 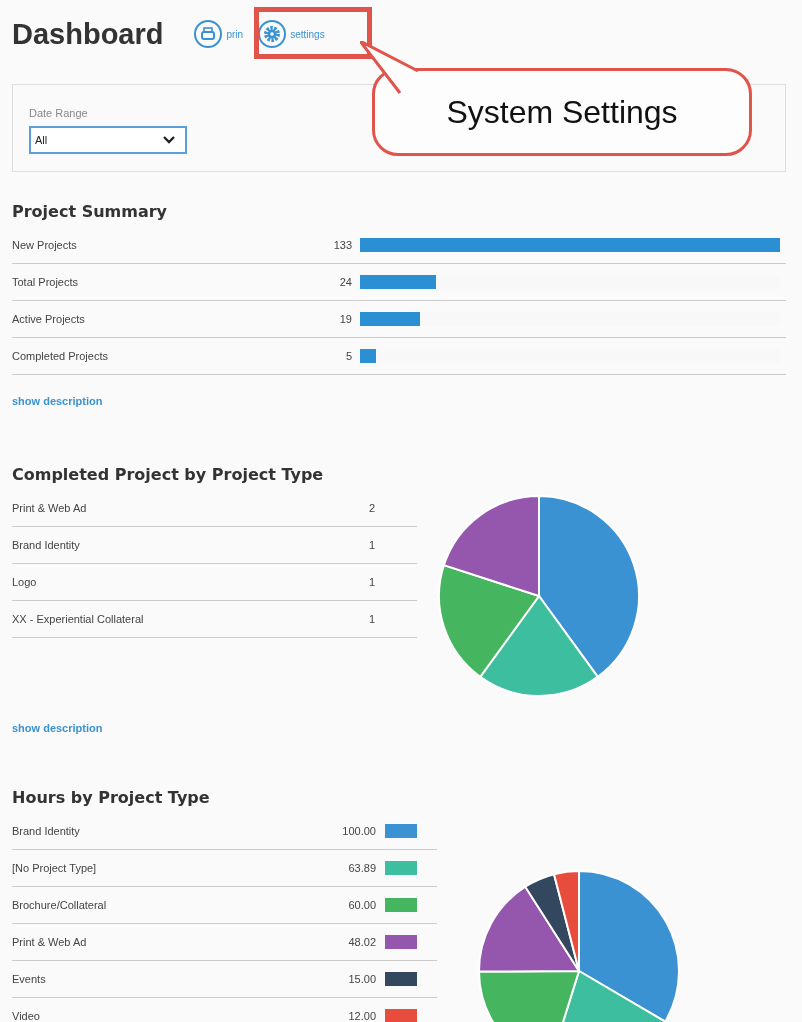 What do you see at coordinates (78, 619) in the screenshot?
I see `row-label: XX - Experiential Collateral` at bounding box center [78, 619].